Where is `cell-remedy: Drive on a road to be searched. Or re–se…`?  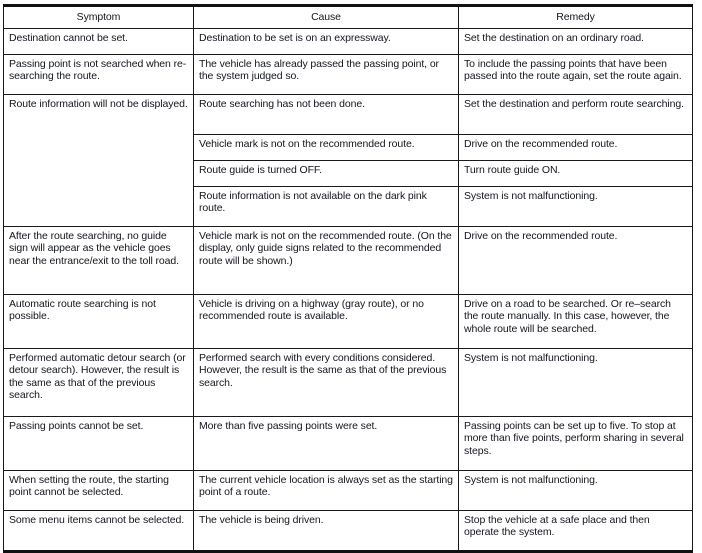
cell-remedy: Drive on a road to be searched. Or re–se… is located at coordinates (575, 321).